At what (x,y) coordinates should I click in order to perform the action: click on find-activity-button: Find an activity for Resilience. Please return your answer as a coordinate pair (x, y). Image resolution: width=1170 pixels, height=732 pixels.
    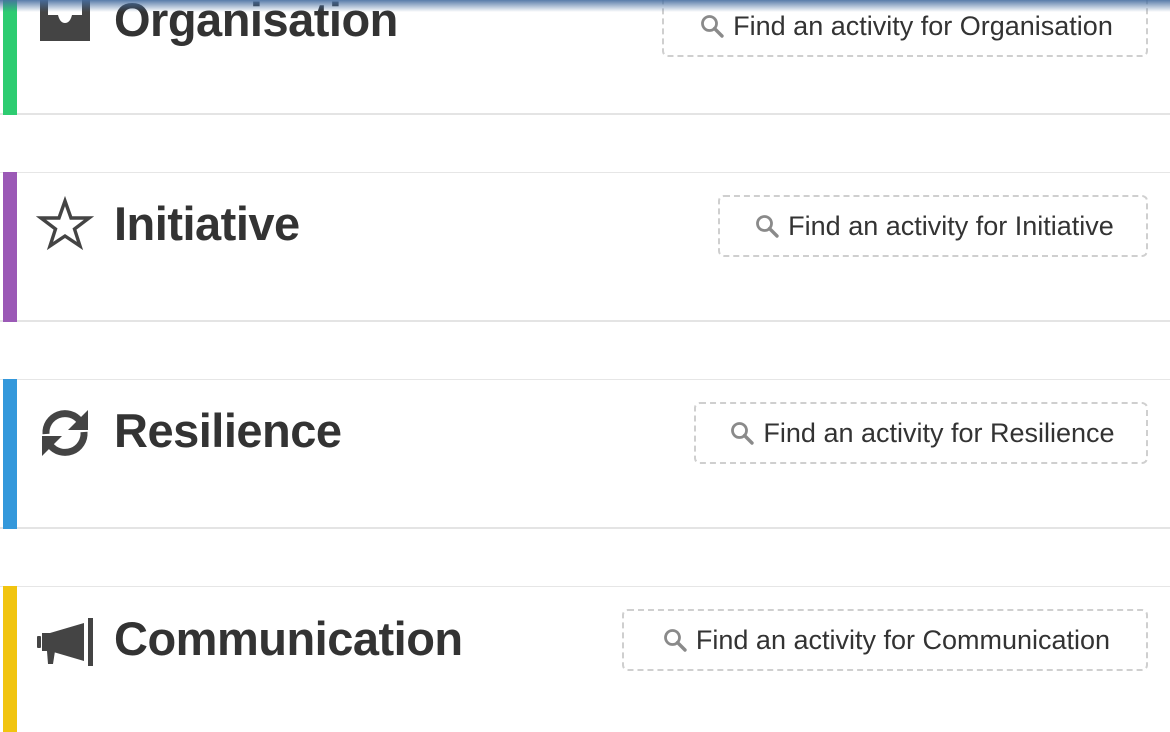
    Looking at the image, I should click on (921, 433).